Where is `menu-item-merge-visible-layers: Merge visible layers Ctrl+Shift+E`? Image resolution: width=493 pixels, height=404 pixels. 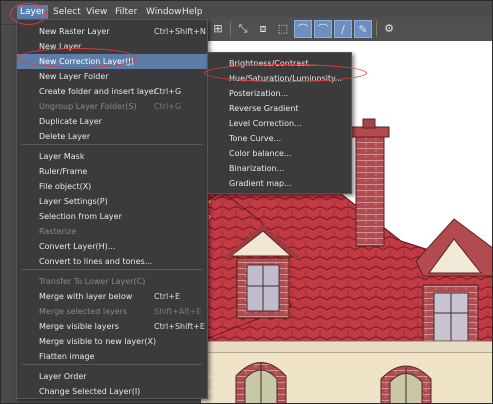 menu-item-merge-visible-layers: Merge visible layers Ctrl+Shift+E is located at coordinates (112, 326).